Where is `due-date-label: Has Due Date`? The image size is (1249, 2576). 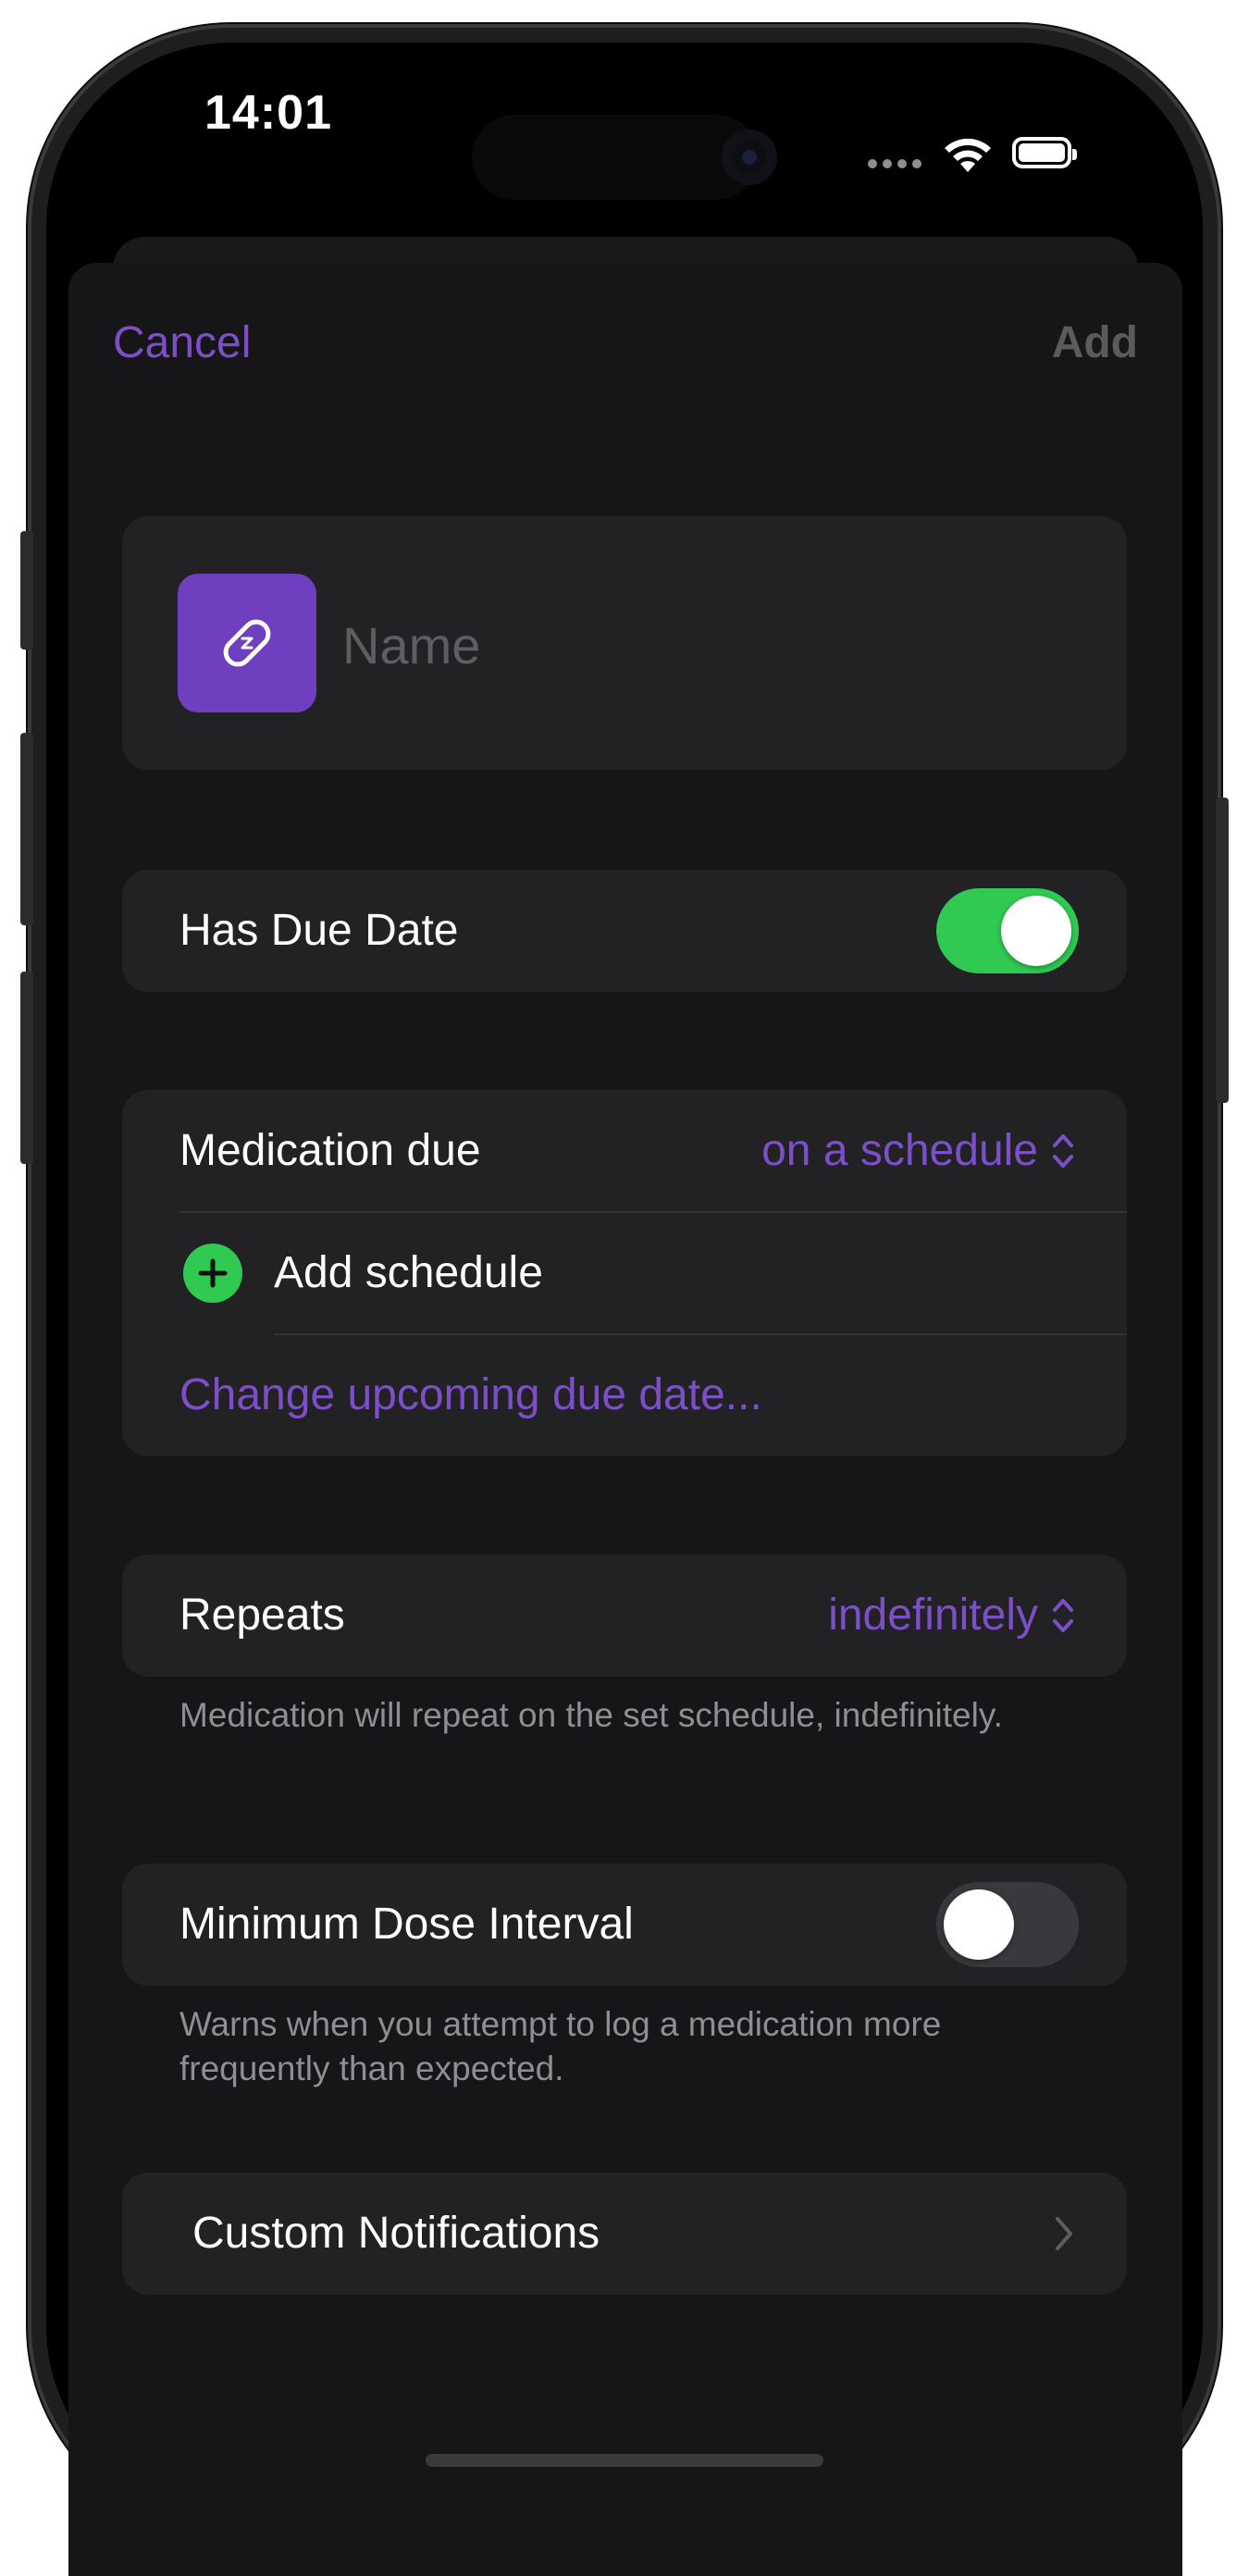 due-date-label: Has Due Date is located at coordinates (319, 931).